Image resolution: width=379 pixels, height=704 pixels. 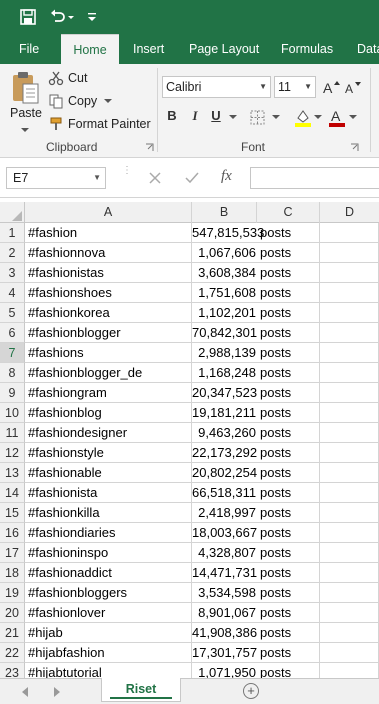 I want to click on column-header-b: B, so click(x=224, y=212).